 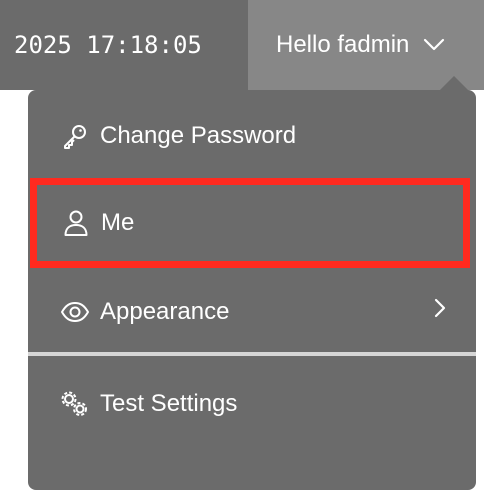 I want to click on clock-display: 2025 17:18:05, so click(x=108, y=45).